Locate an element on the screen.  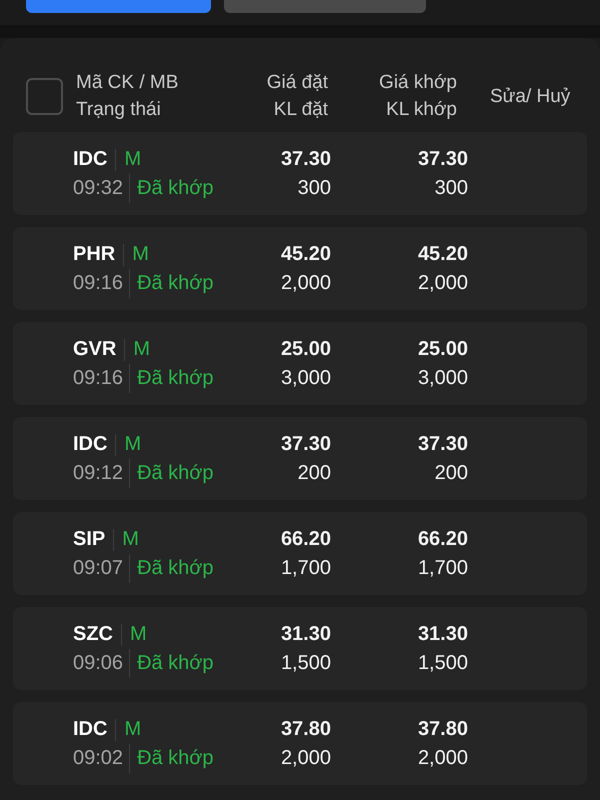
matched-quantity: 3,000 is located at coordinates (443, 378).